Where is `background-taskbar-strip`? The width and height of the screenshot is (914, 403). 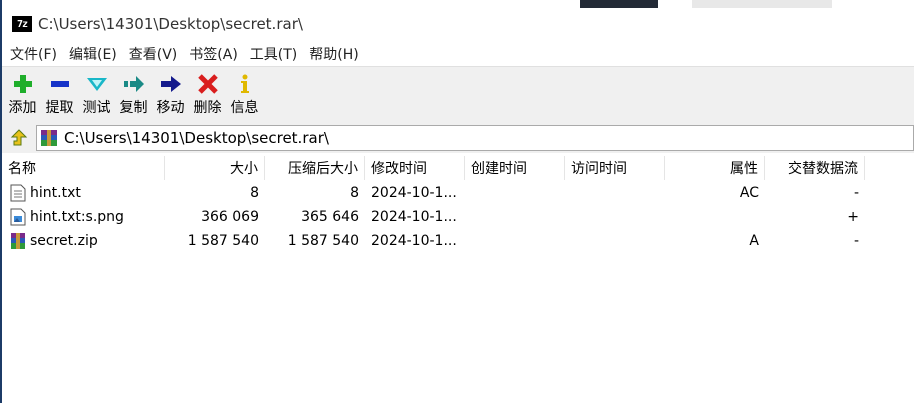 background-taskbar-strip is located at coordinates (619, 4).